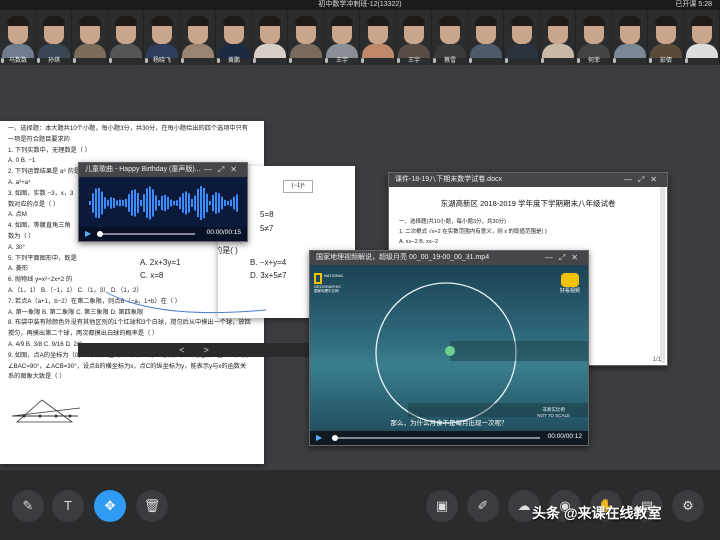 This screenshot has width=720, height=540. I want to click on audio-progress, so click(146, 234).